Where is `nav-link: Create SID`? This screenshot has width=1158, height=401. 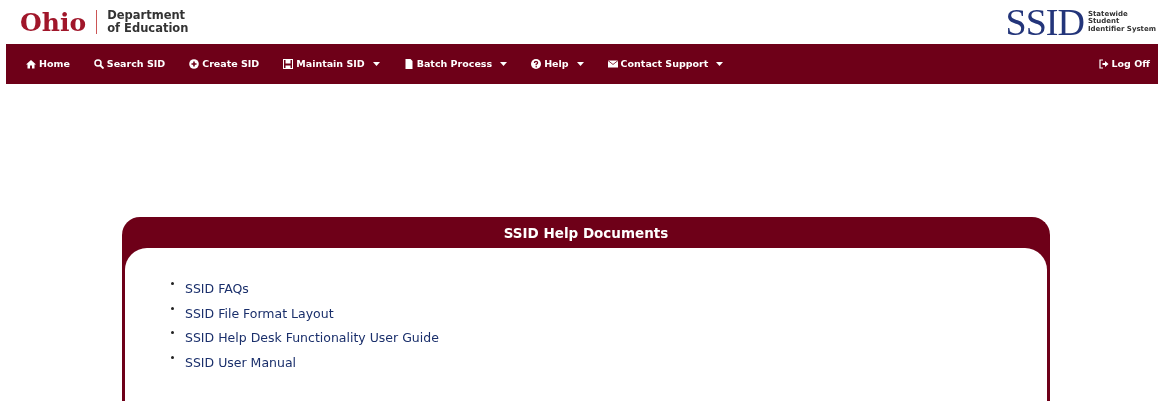
nav-link: Create SID is located at coordinates (224, 64).